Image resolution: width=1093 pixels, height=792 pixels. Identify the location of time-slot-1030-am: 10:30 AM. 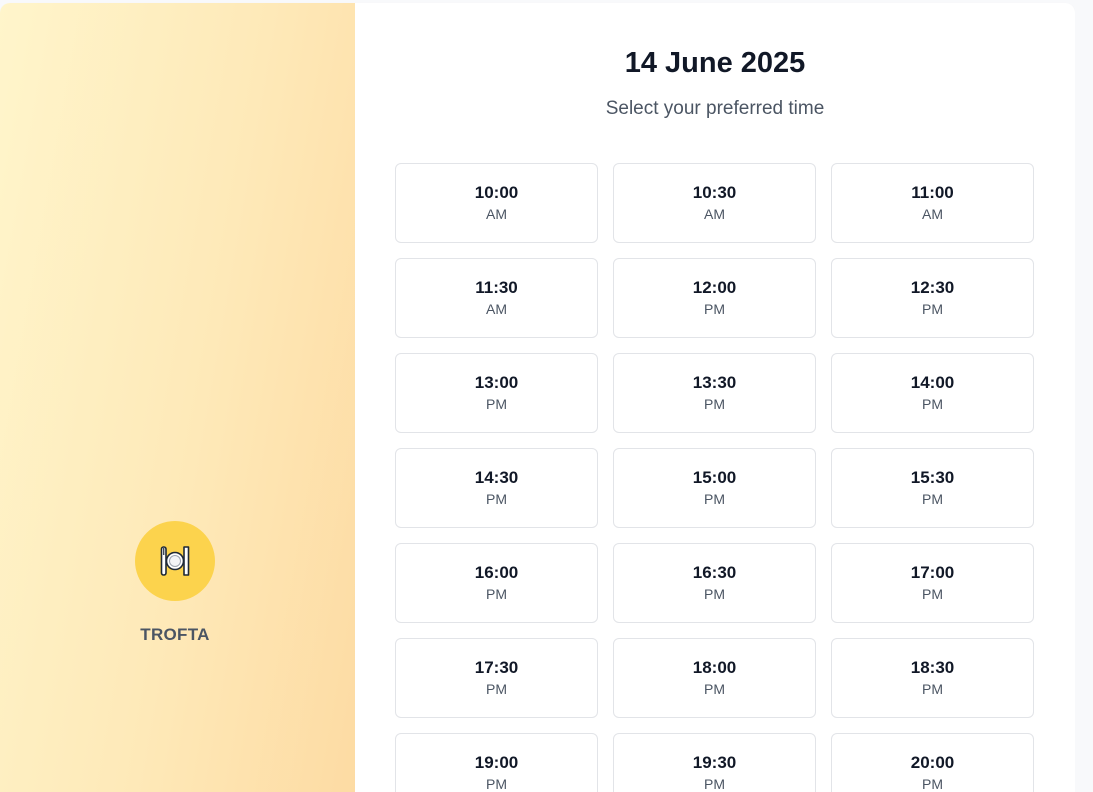
(714, 203).